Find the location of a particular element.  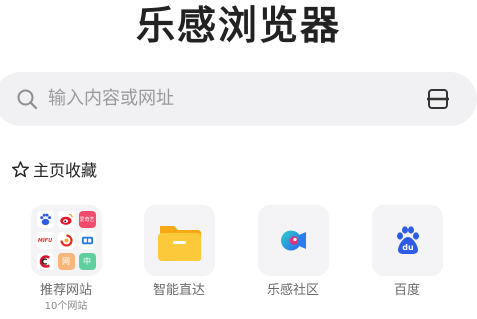

mini-site-icon: MIFU is located at coordinates (45, 240).